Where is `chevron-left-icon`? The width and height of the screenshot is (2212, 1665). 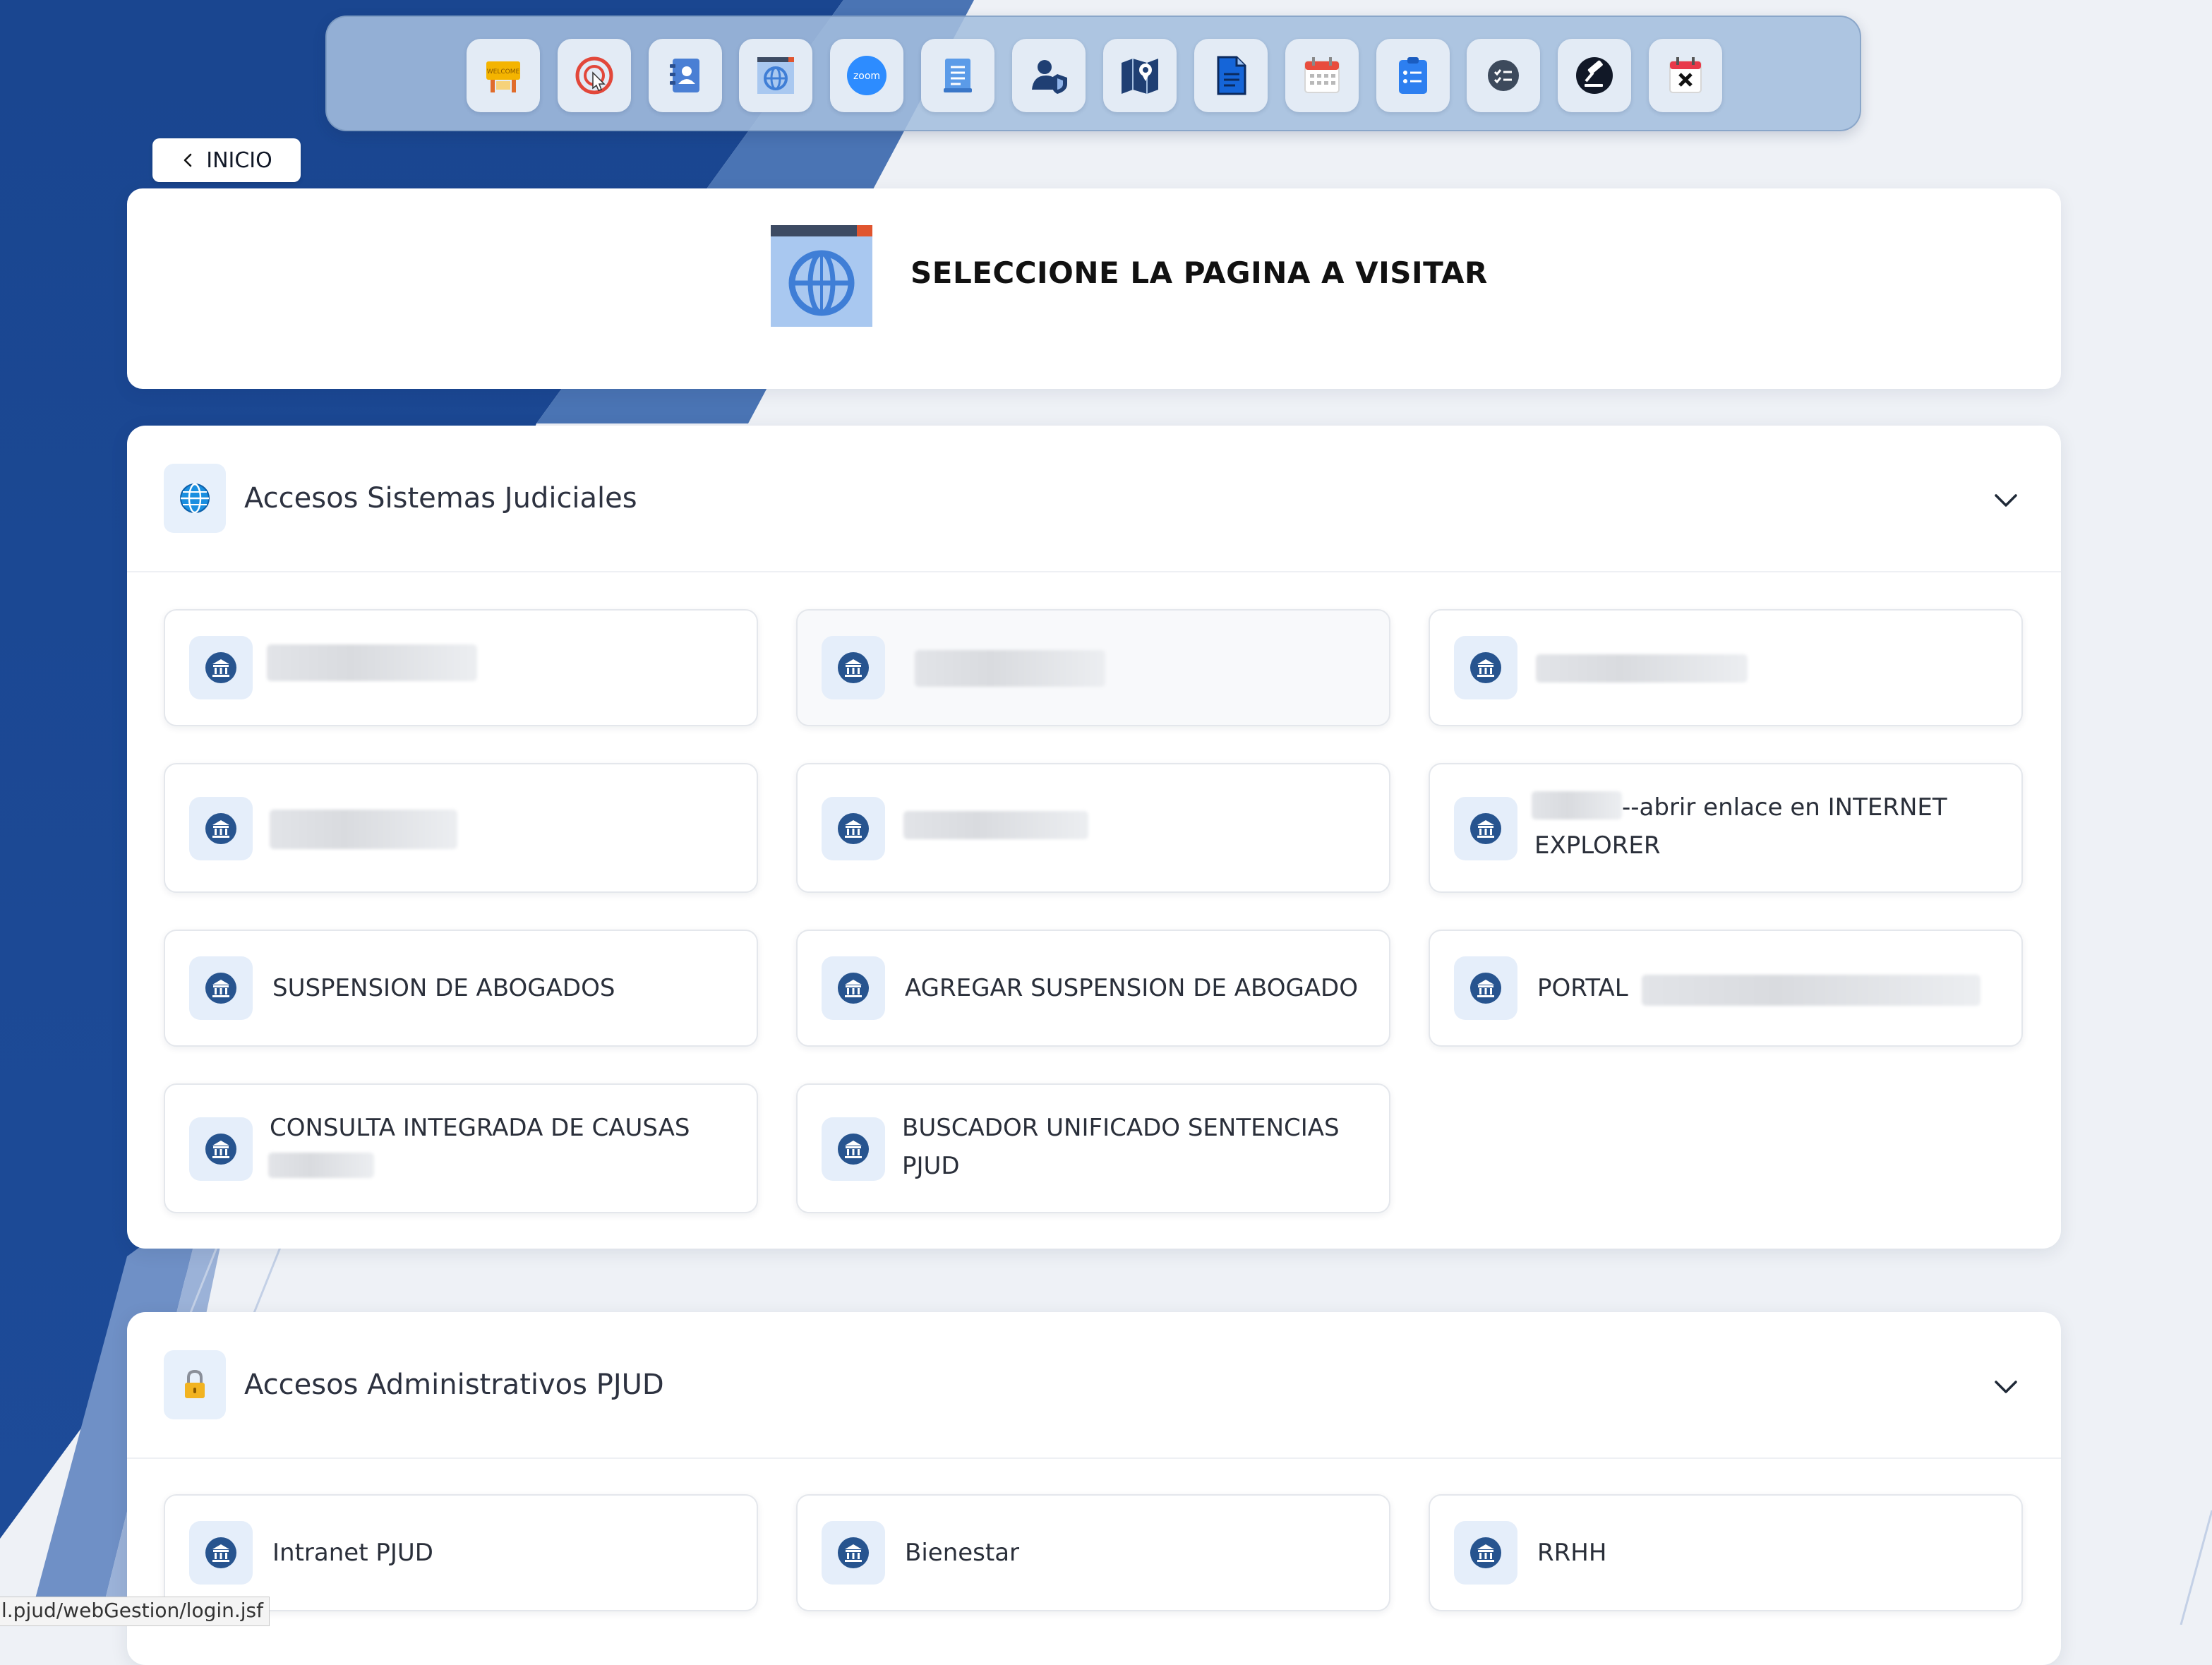 chevron-left-icon is located at coordinates (188, 160).